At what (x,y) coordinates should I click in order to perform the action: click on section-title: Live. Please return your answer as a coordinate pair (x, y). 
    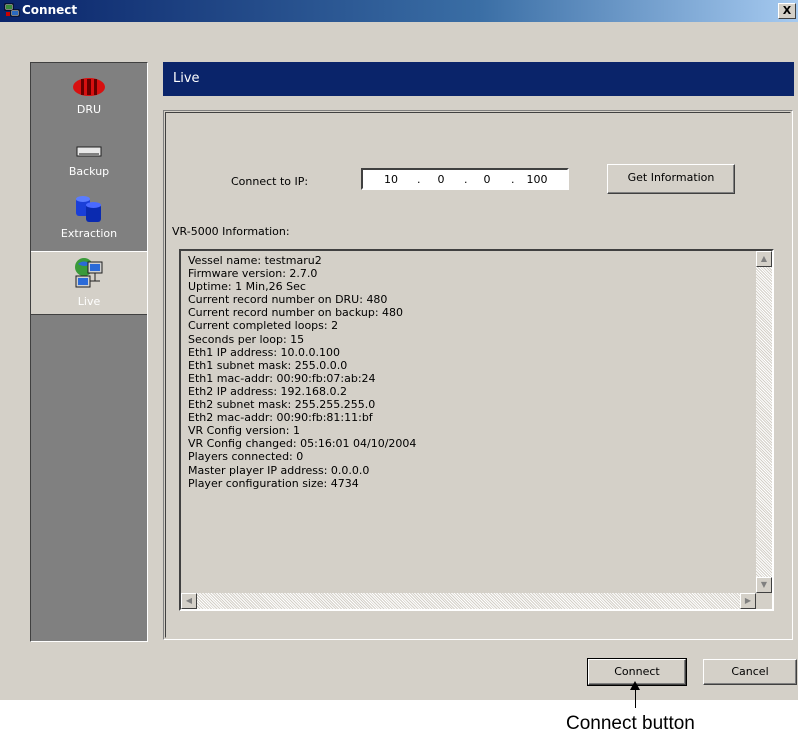
    Looking at the image, I should click on (186, 78).